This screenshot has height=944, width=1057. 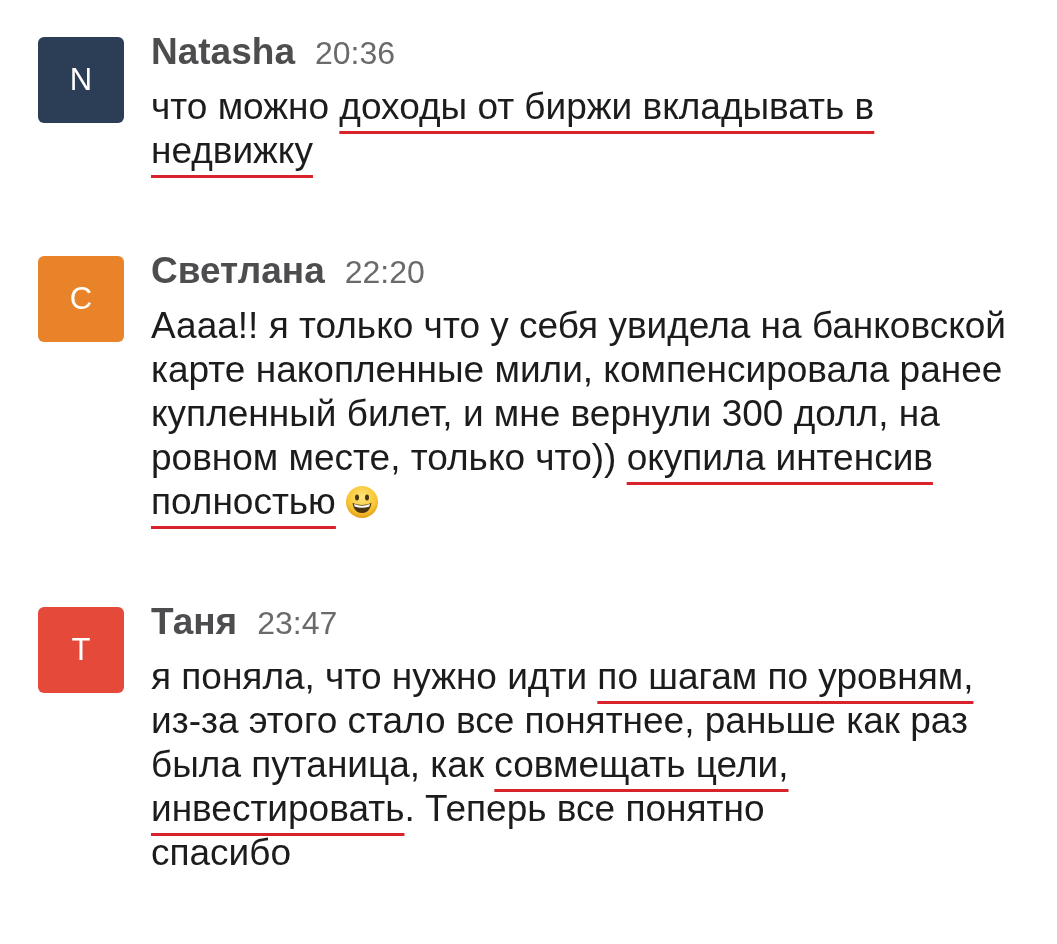 I want to click on author-name: Natasha, so click(x=223, y=52).